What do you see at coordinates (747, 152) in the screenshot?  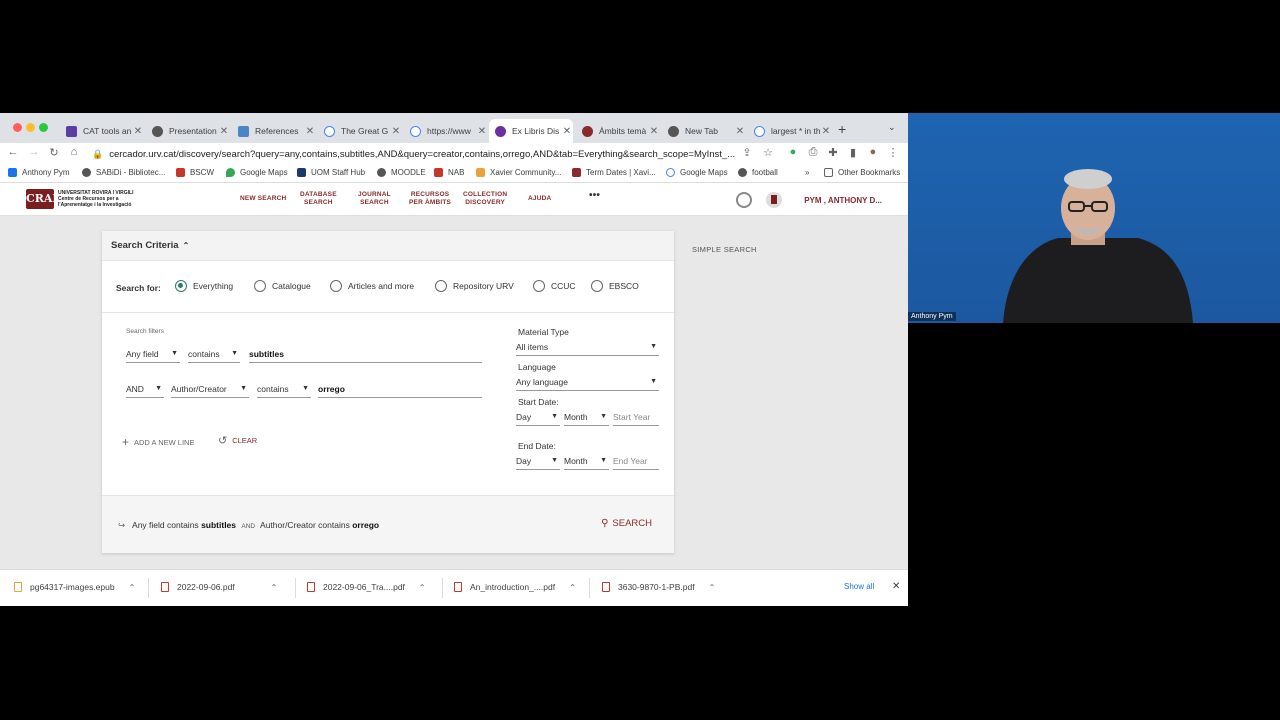 I see `share-icon: ⇪` at bounding box center [747, 152].